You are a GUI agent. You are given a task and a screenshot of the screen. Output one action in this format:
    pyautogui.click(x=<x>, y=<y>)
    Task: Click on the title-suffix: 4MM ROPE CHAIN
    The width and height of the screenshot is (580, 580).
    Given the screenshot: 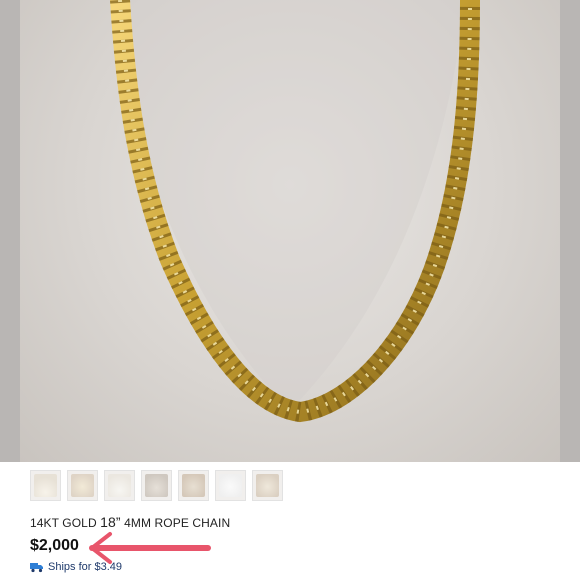 What is the action you would take?
    pyautogui.click(x=177, y=523)
    